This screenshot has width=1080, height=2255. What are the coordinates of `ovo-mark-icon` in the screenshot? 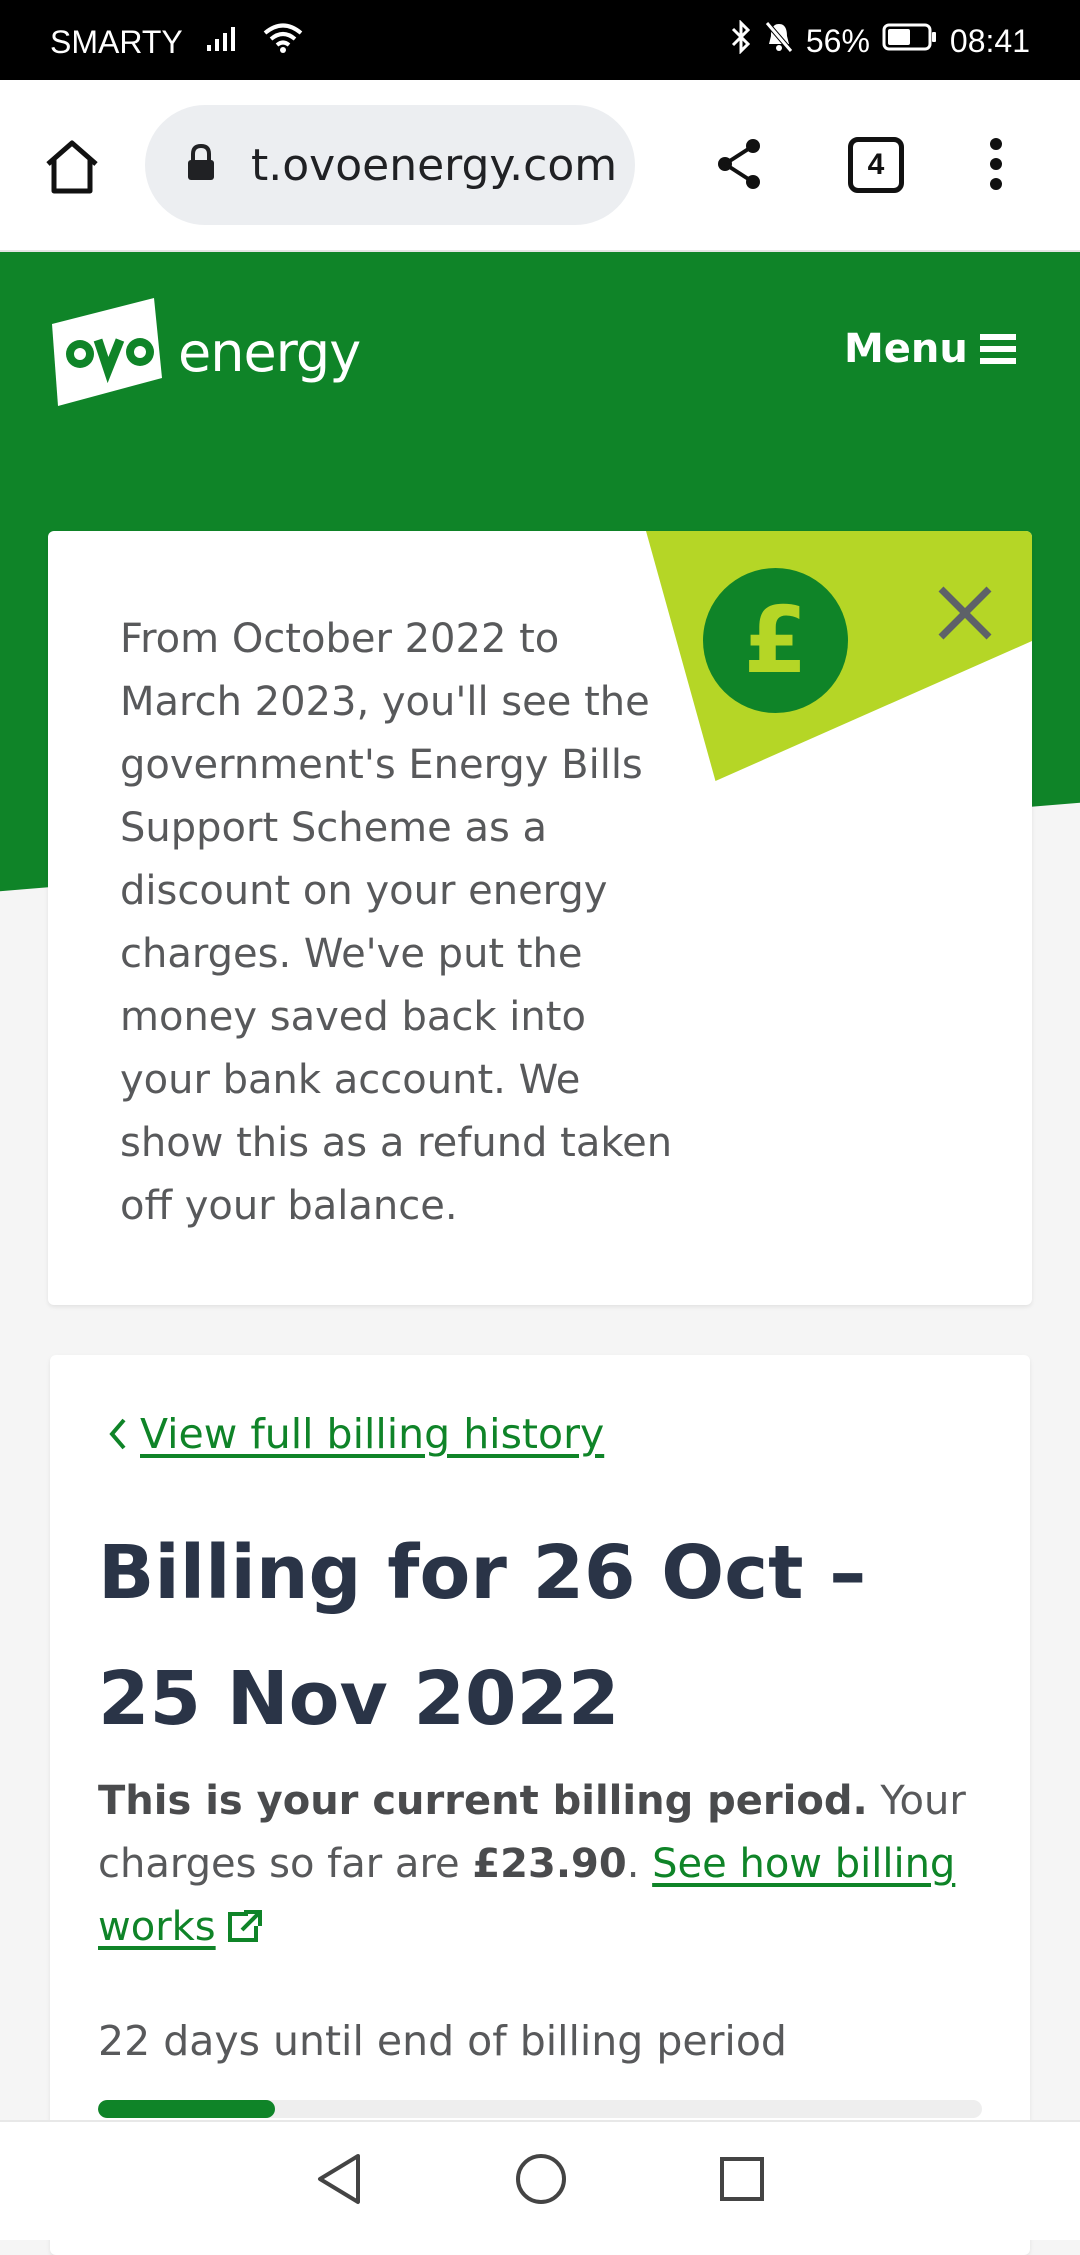 It's located at (107, 352).